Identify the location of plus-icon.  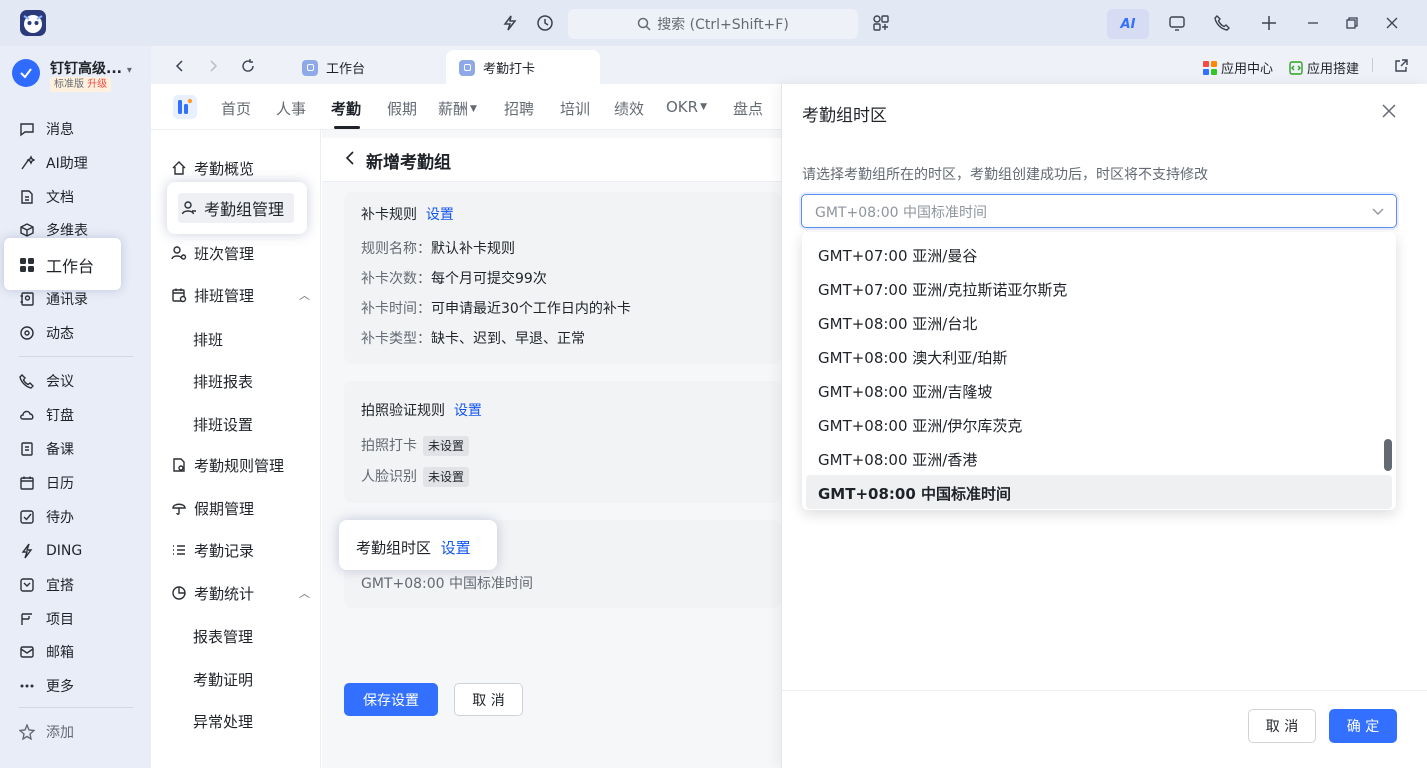
(1269, 23).